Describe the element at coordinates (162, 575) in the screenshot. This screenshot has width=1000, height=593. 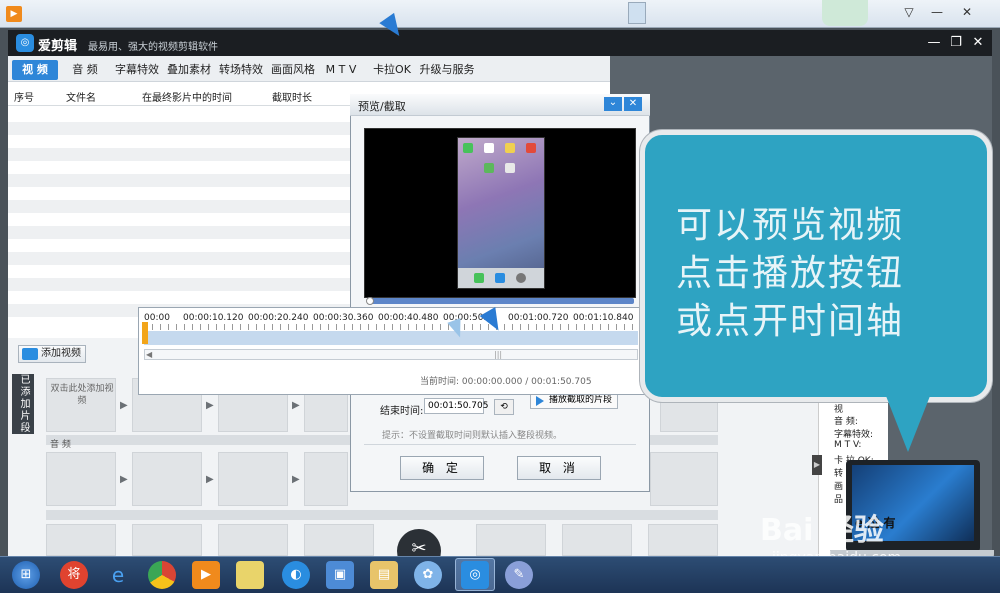
I see `chrome-icon` at that location.